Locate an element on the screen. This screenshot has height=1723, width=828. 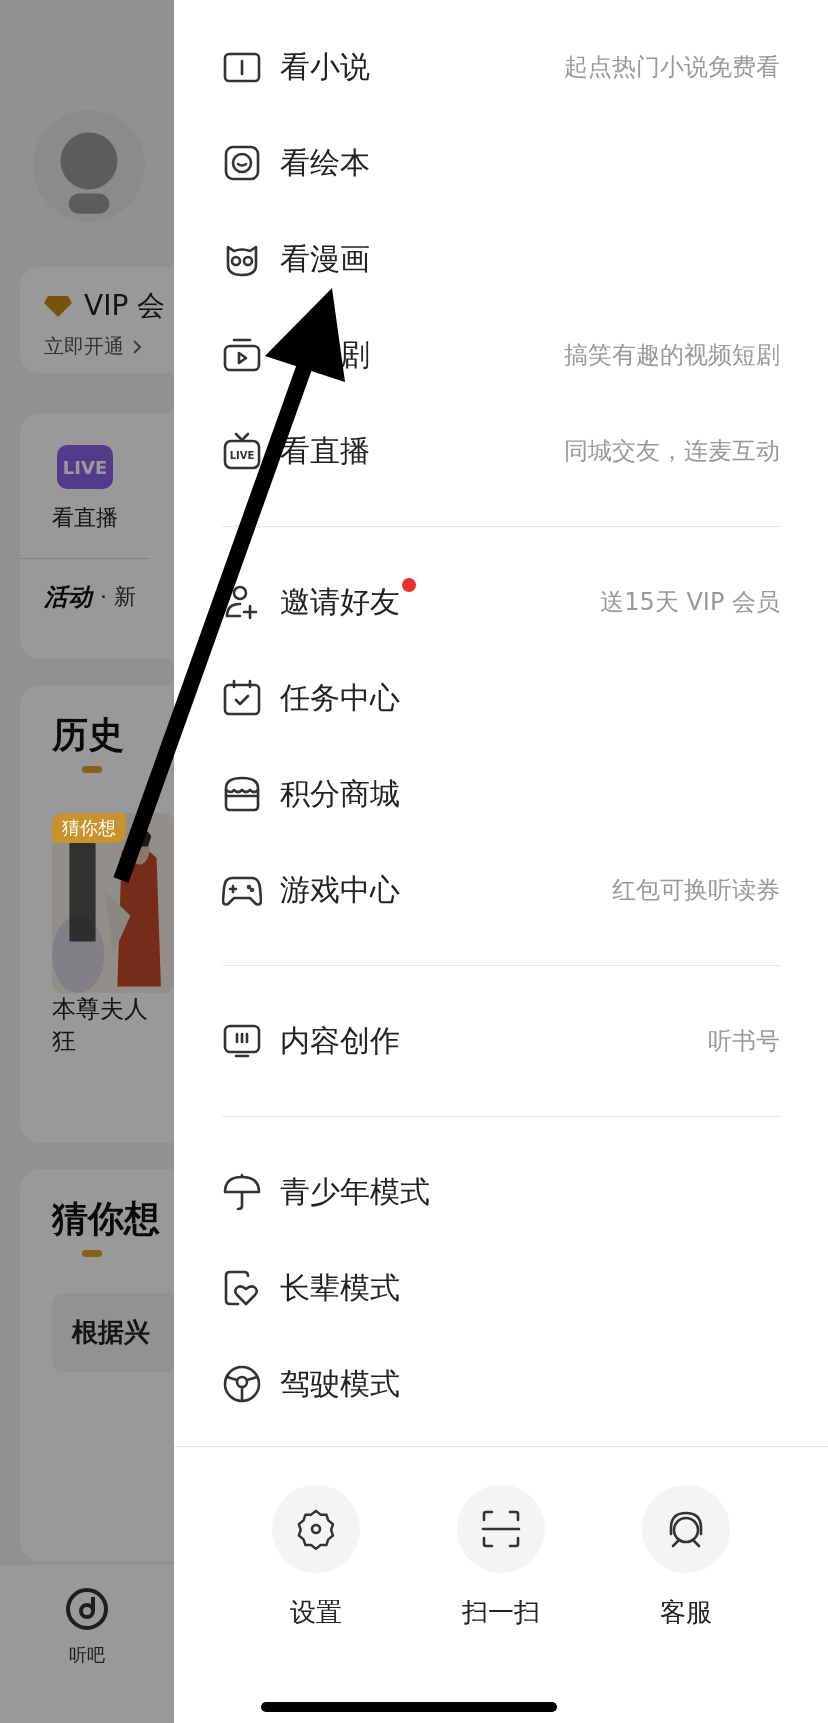
menu-hint: 起点热门小说免费看 is located at coordinates (672, 67).